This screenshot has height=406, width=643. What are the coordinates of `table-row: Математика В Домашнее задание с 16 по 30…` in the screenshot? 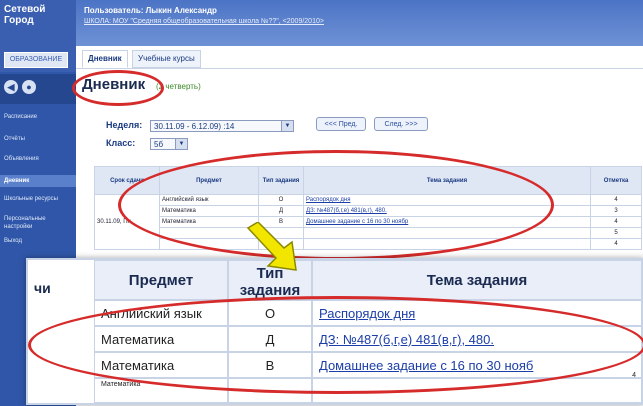 It's located at (368, 222).